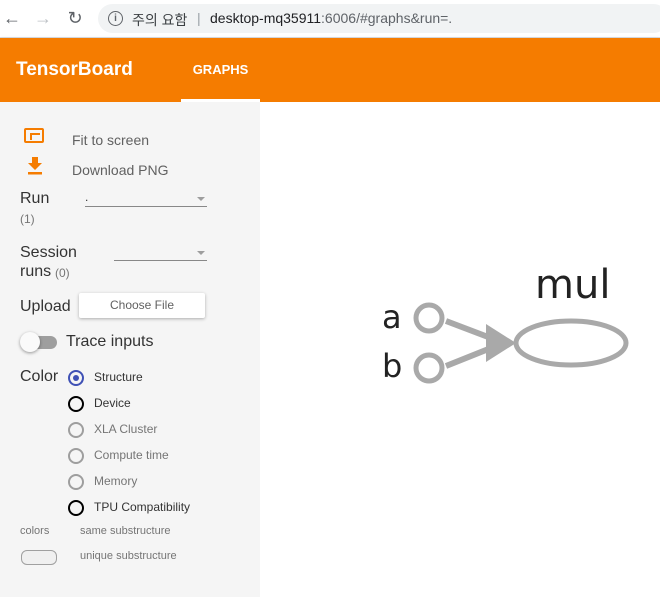  Describe the element at coordinates (392, 317) in the screenshot. I see `node-a-label: a` at that location.